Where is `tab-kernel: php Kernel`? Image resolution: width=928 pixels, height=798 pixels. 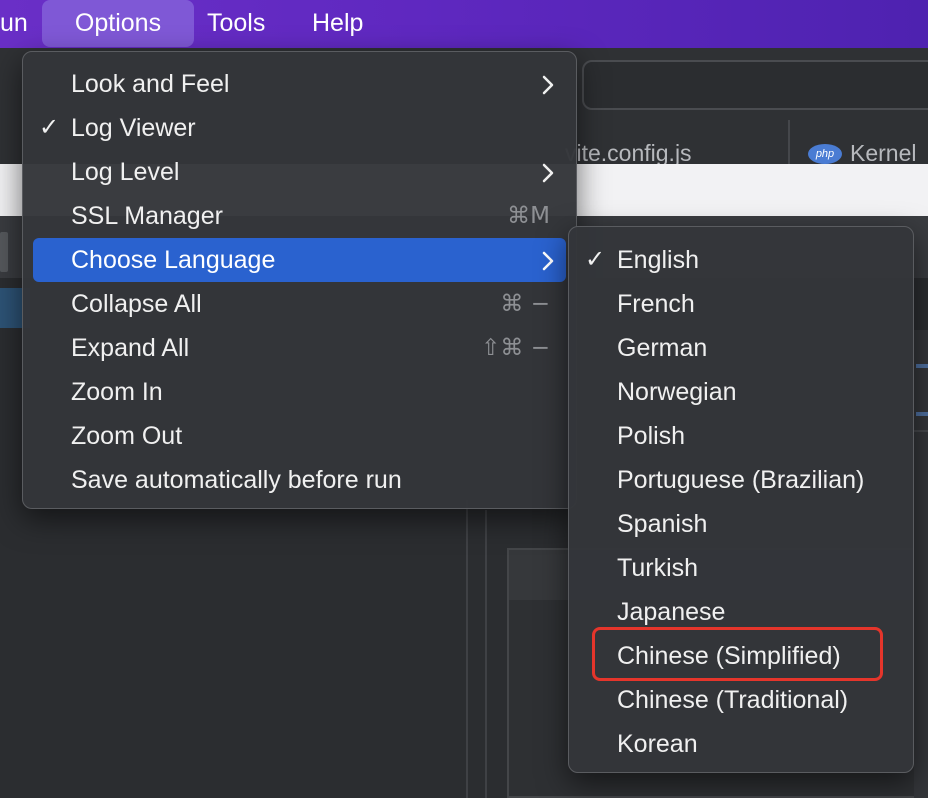
tab-kernel: php Kernel is located at coordinates (862, 153).